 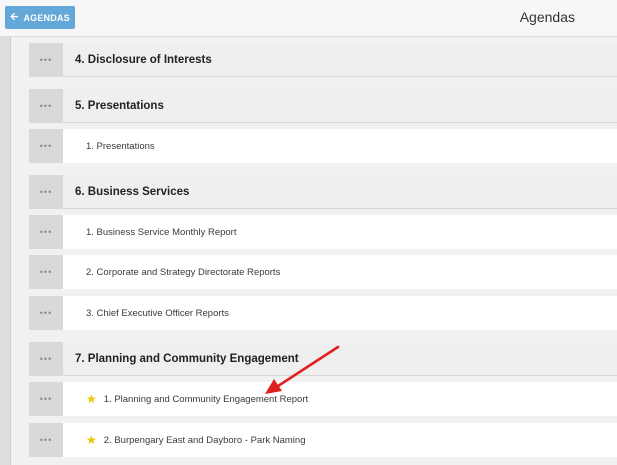 What do you see at coordinates (120, 146) in the screenshot?
I see `item-title: 1. Presentations` at bounding box center [120, 146].